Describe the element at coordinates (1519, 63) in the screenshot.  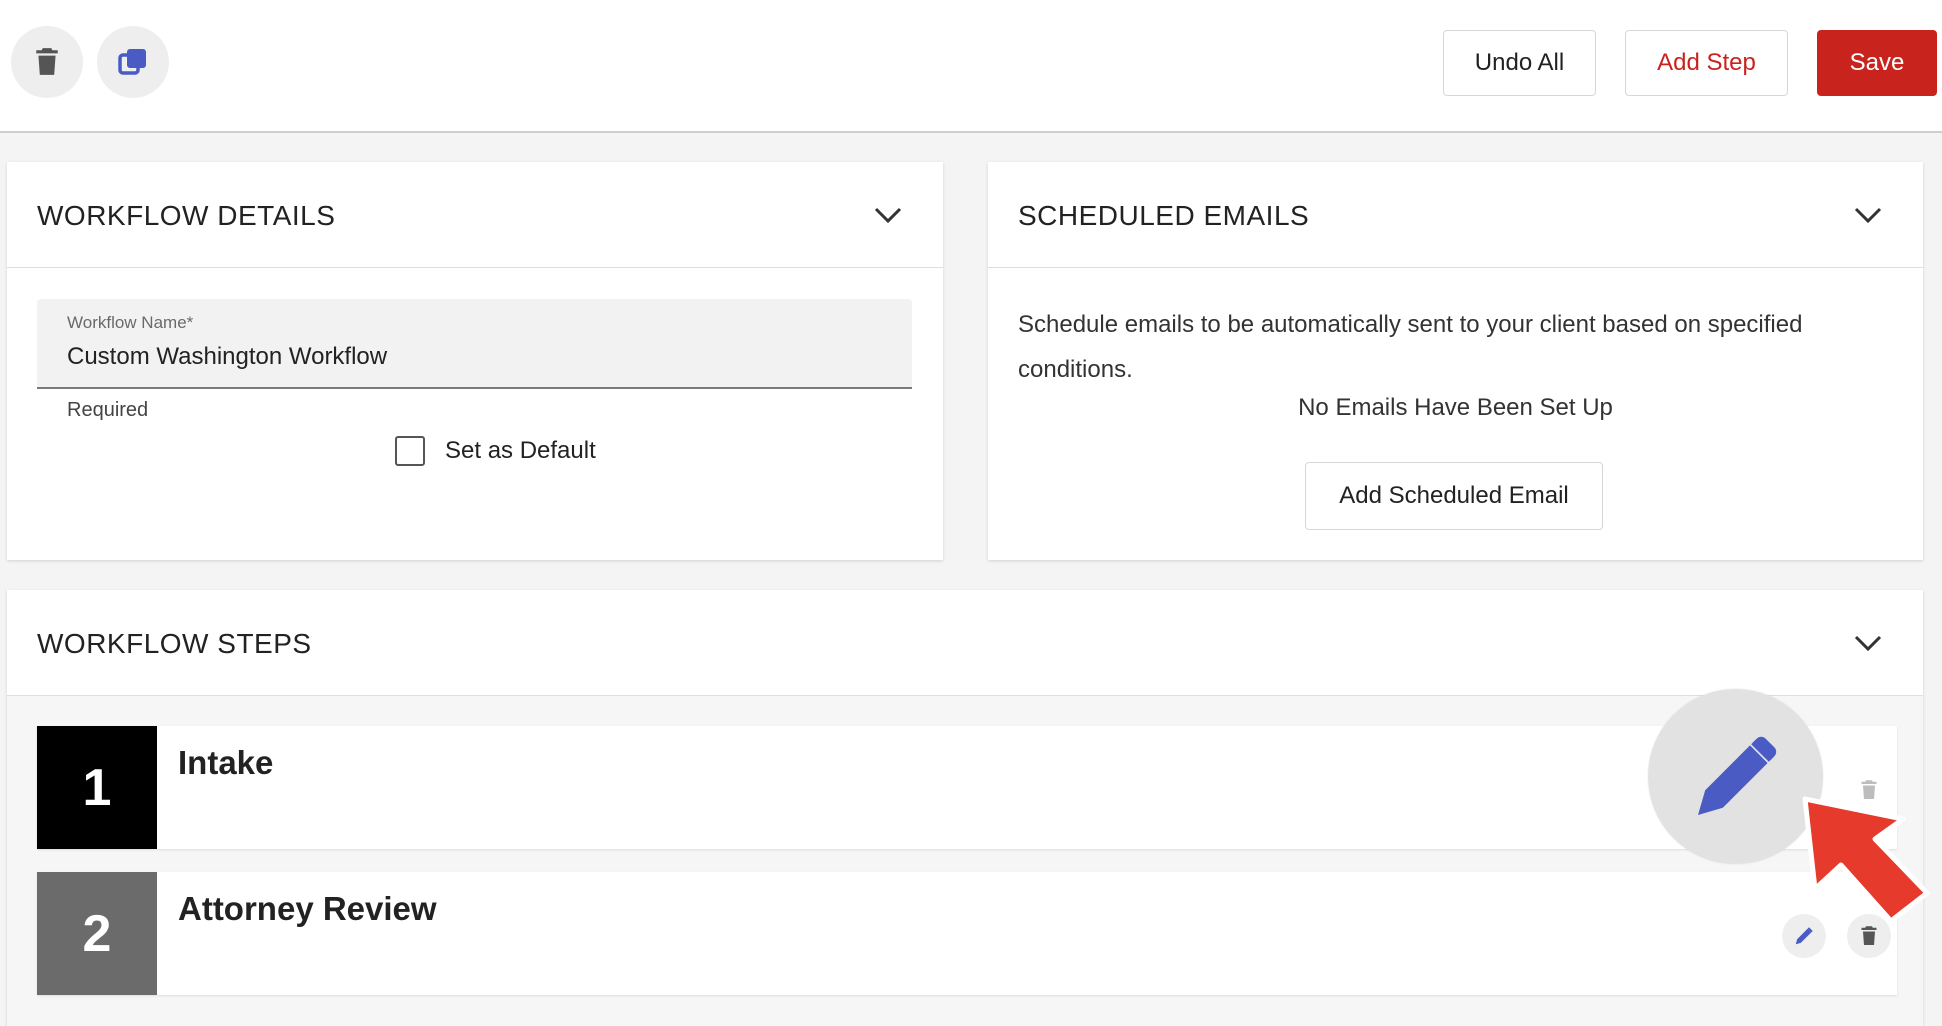
I see `undo-all-button: Undo All` at that location.